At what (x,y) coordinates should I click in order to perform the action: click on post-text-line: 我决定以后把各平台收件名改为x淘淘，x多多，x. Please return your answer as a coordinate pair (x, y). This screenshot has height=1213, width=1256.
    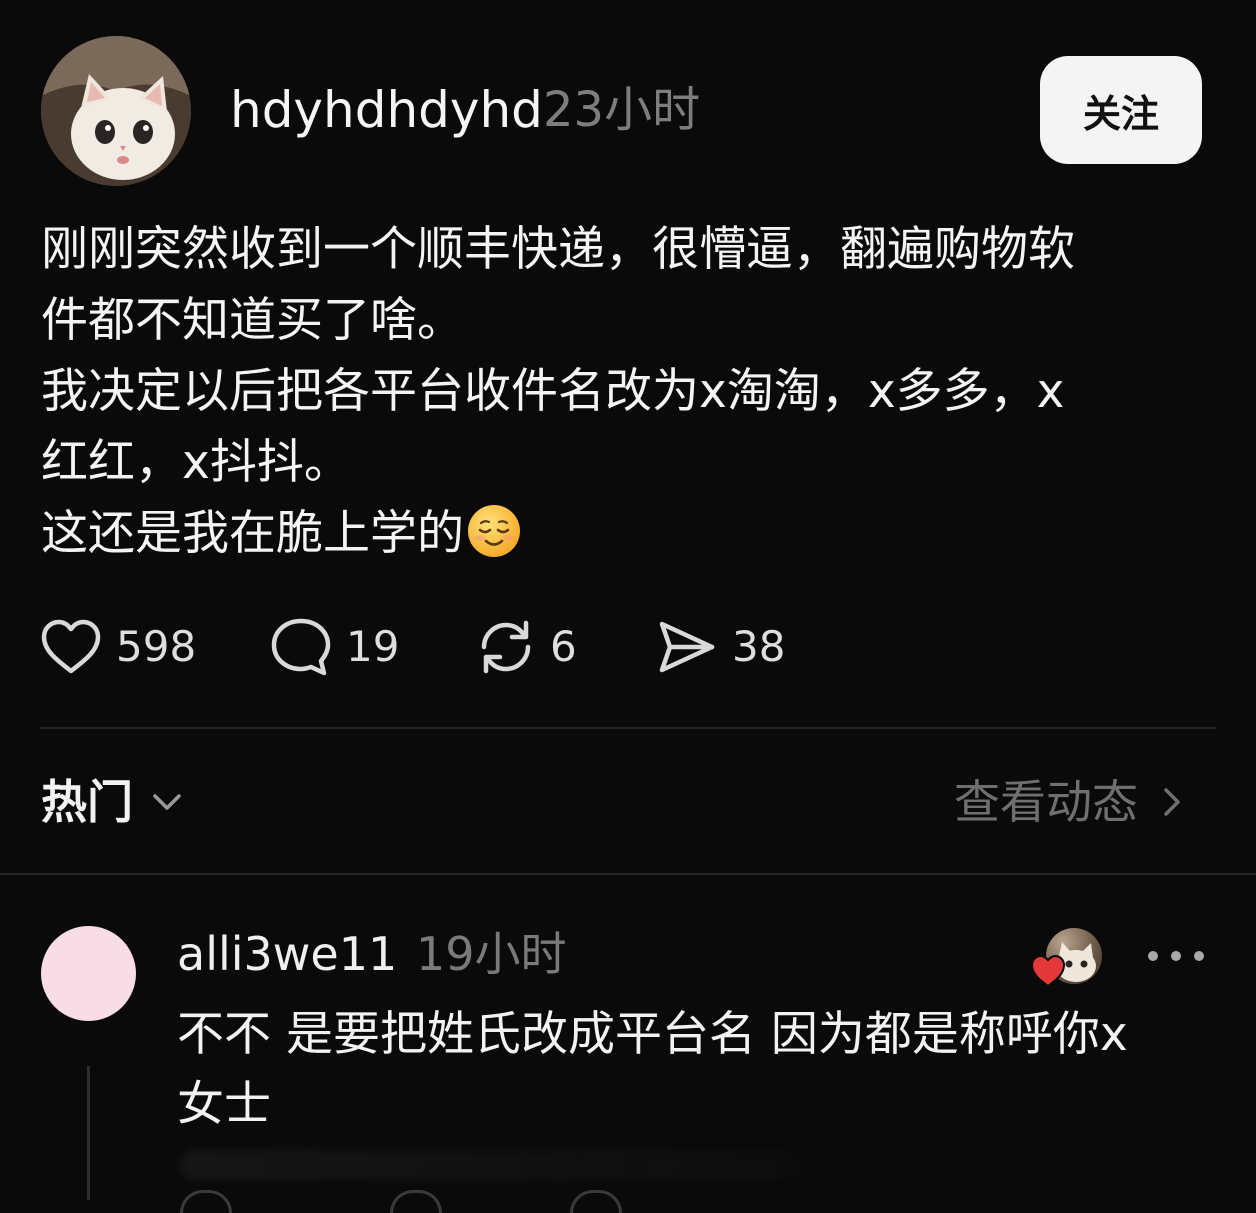
    Looking at the image, I should click on (553, 391).